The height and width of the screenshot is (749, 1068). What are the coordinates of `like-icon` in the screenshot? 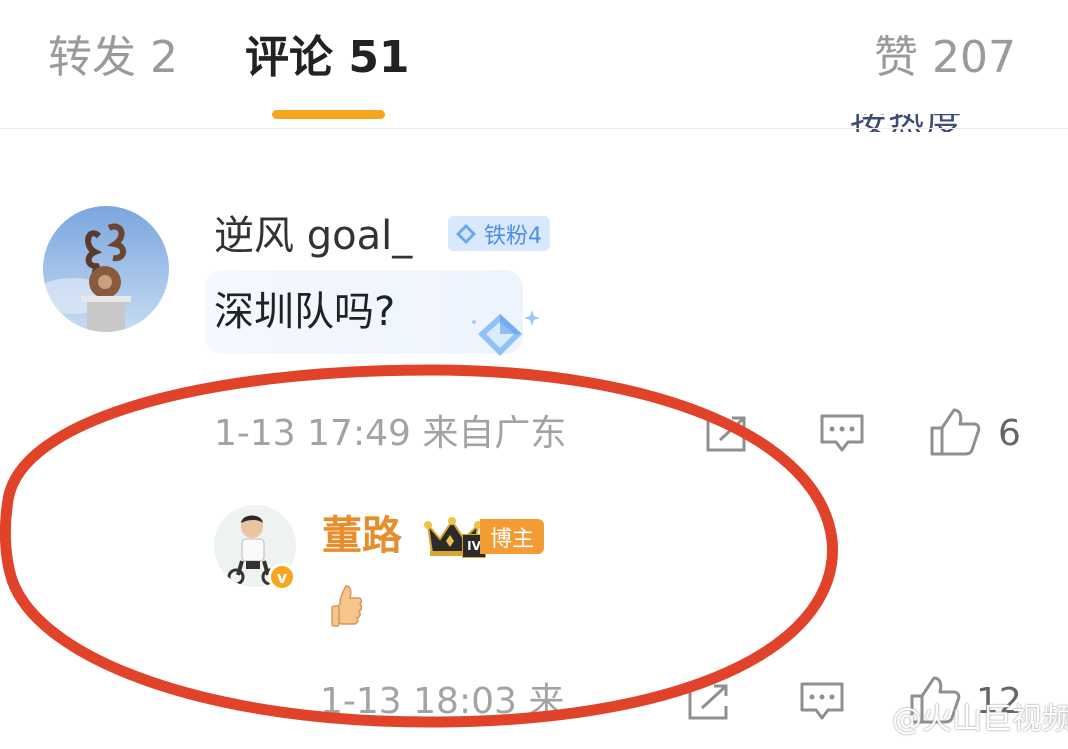 It's located at (955, 432).